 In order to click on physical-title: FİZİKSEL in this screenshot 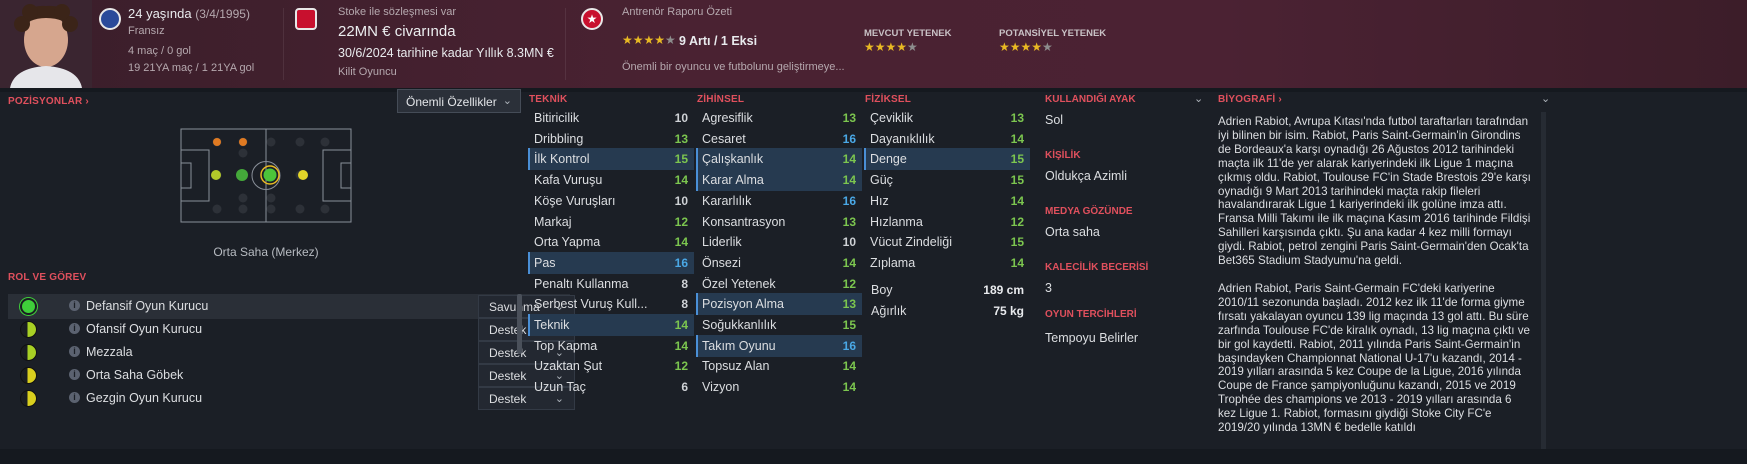, I will do `click(888, 99)`.